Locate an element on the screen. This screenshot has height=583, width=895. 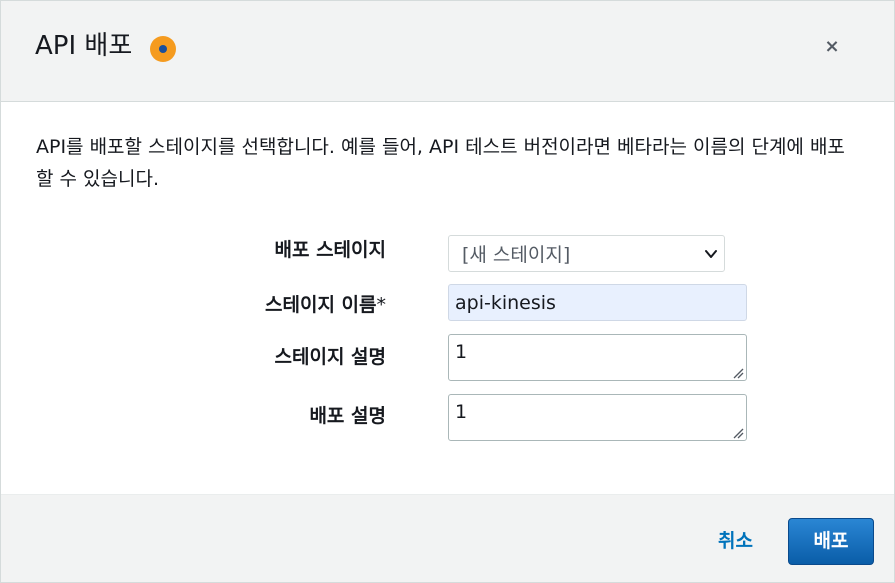
deploy-stage-label: 배포 스테이지 is located at coordinates (330, 250).